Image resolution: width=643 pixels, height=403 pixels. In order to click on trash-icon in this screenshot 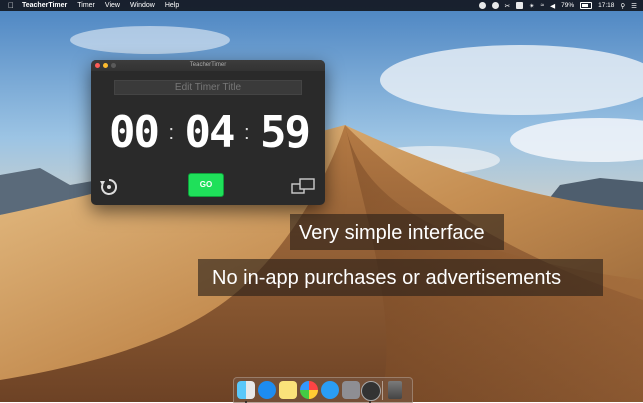, I will do `click(395, 390)`.